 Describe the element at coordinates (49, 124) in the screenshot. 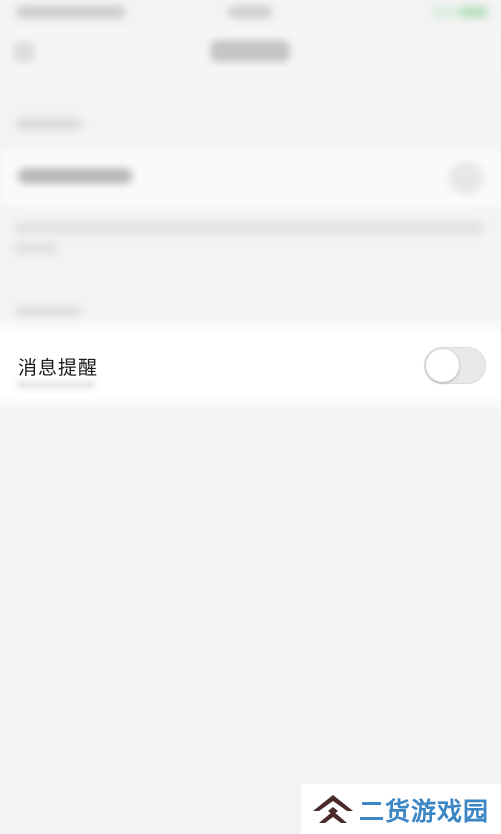

I see `section-header` at that location.